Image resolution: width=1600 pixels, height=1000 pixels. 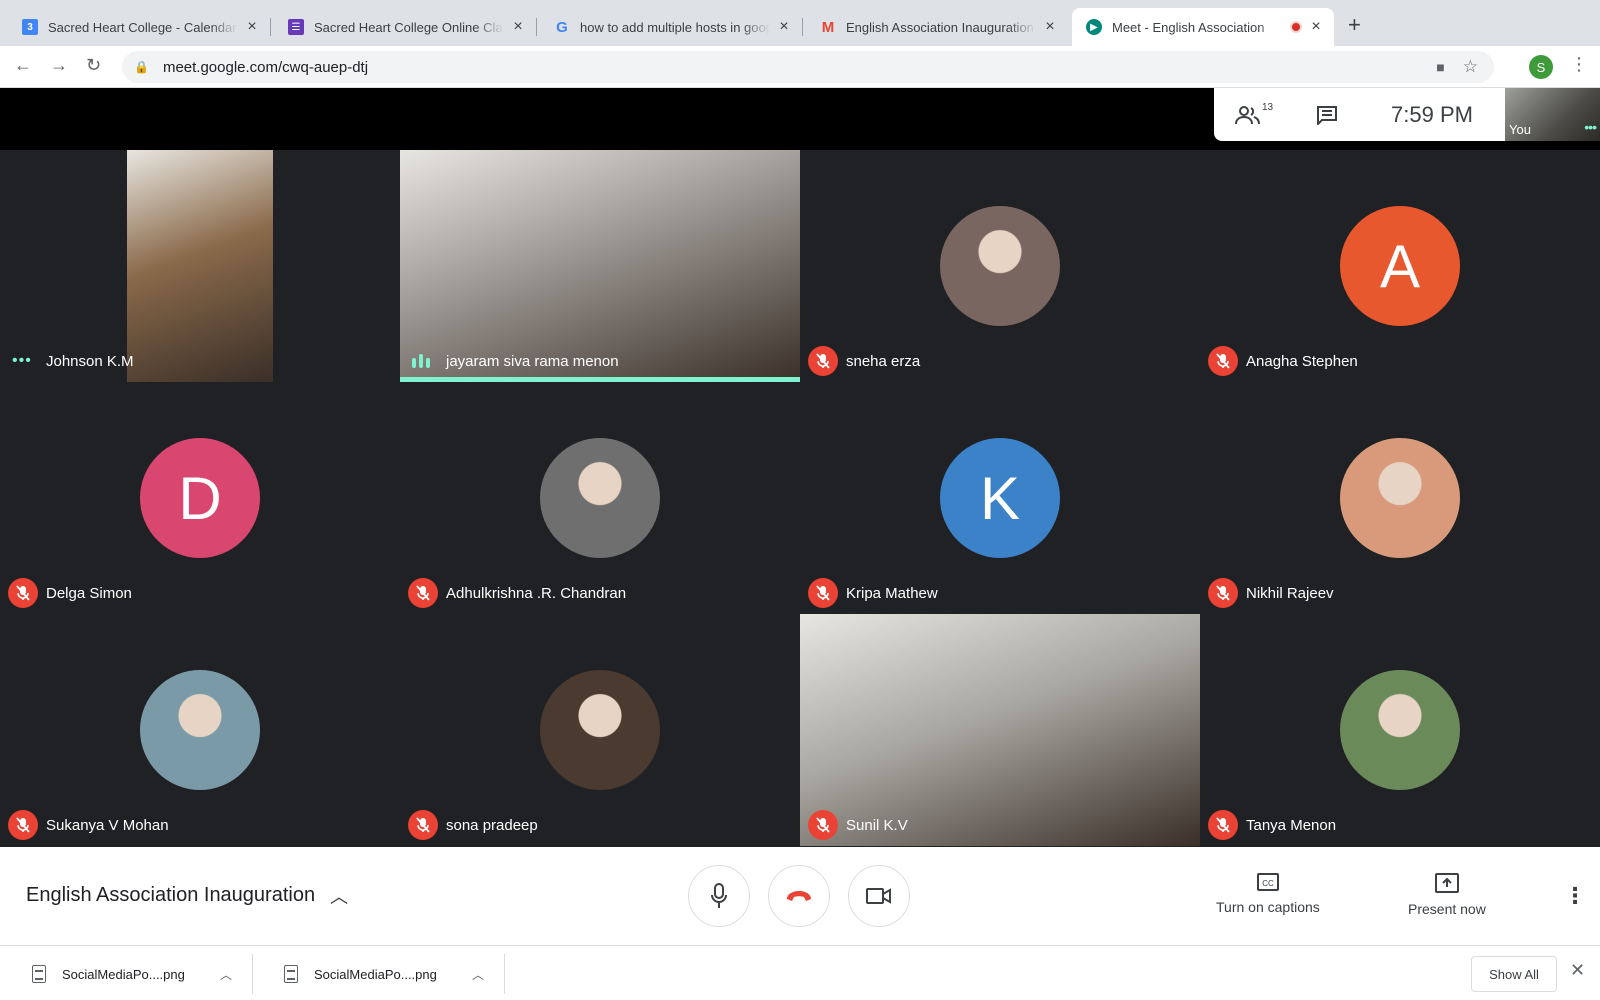 I want to click on participant-tile: sona pradeep, so click(x=600, y=730).